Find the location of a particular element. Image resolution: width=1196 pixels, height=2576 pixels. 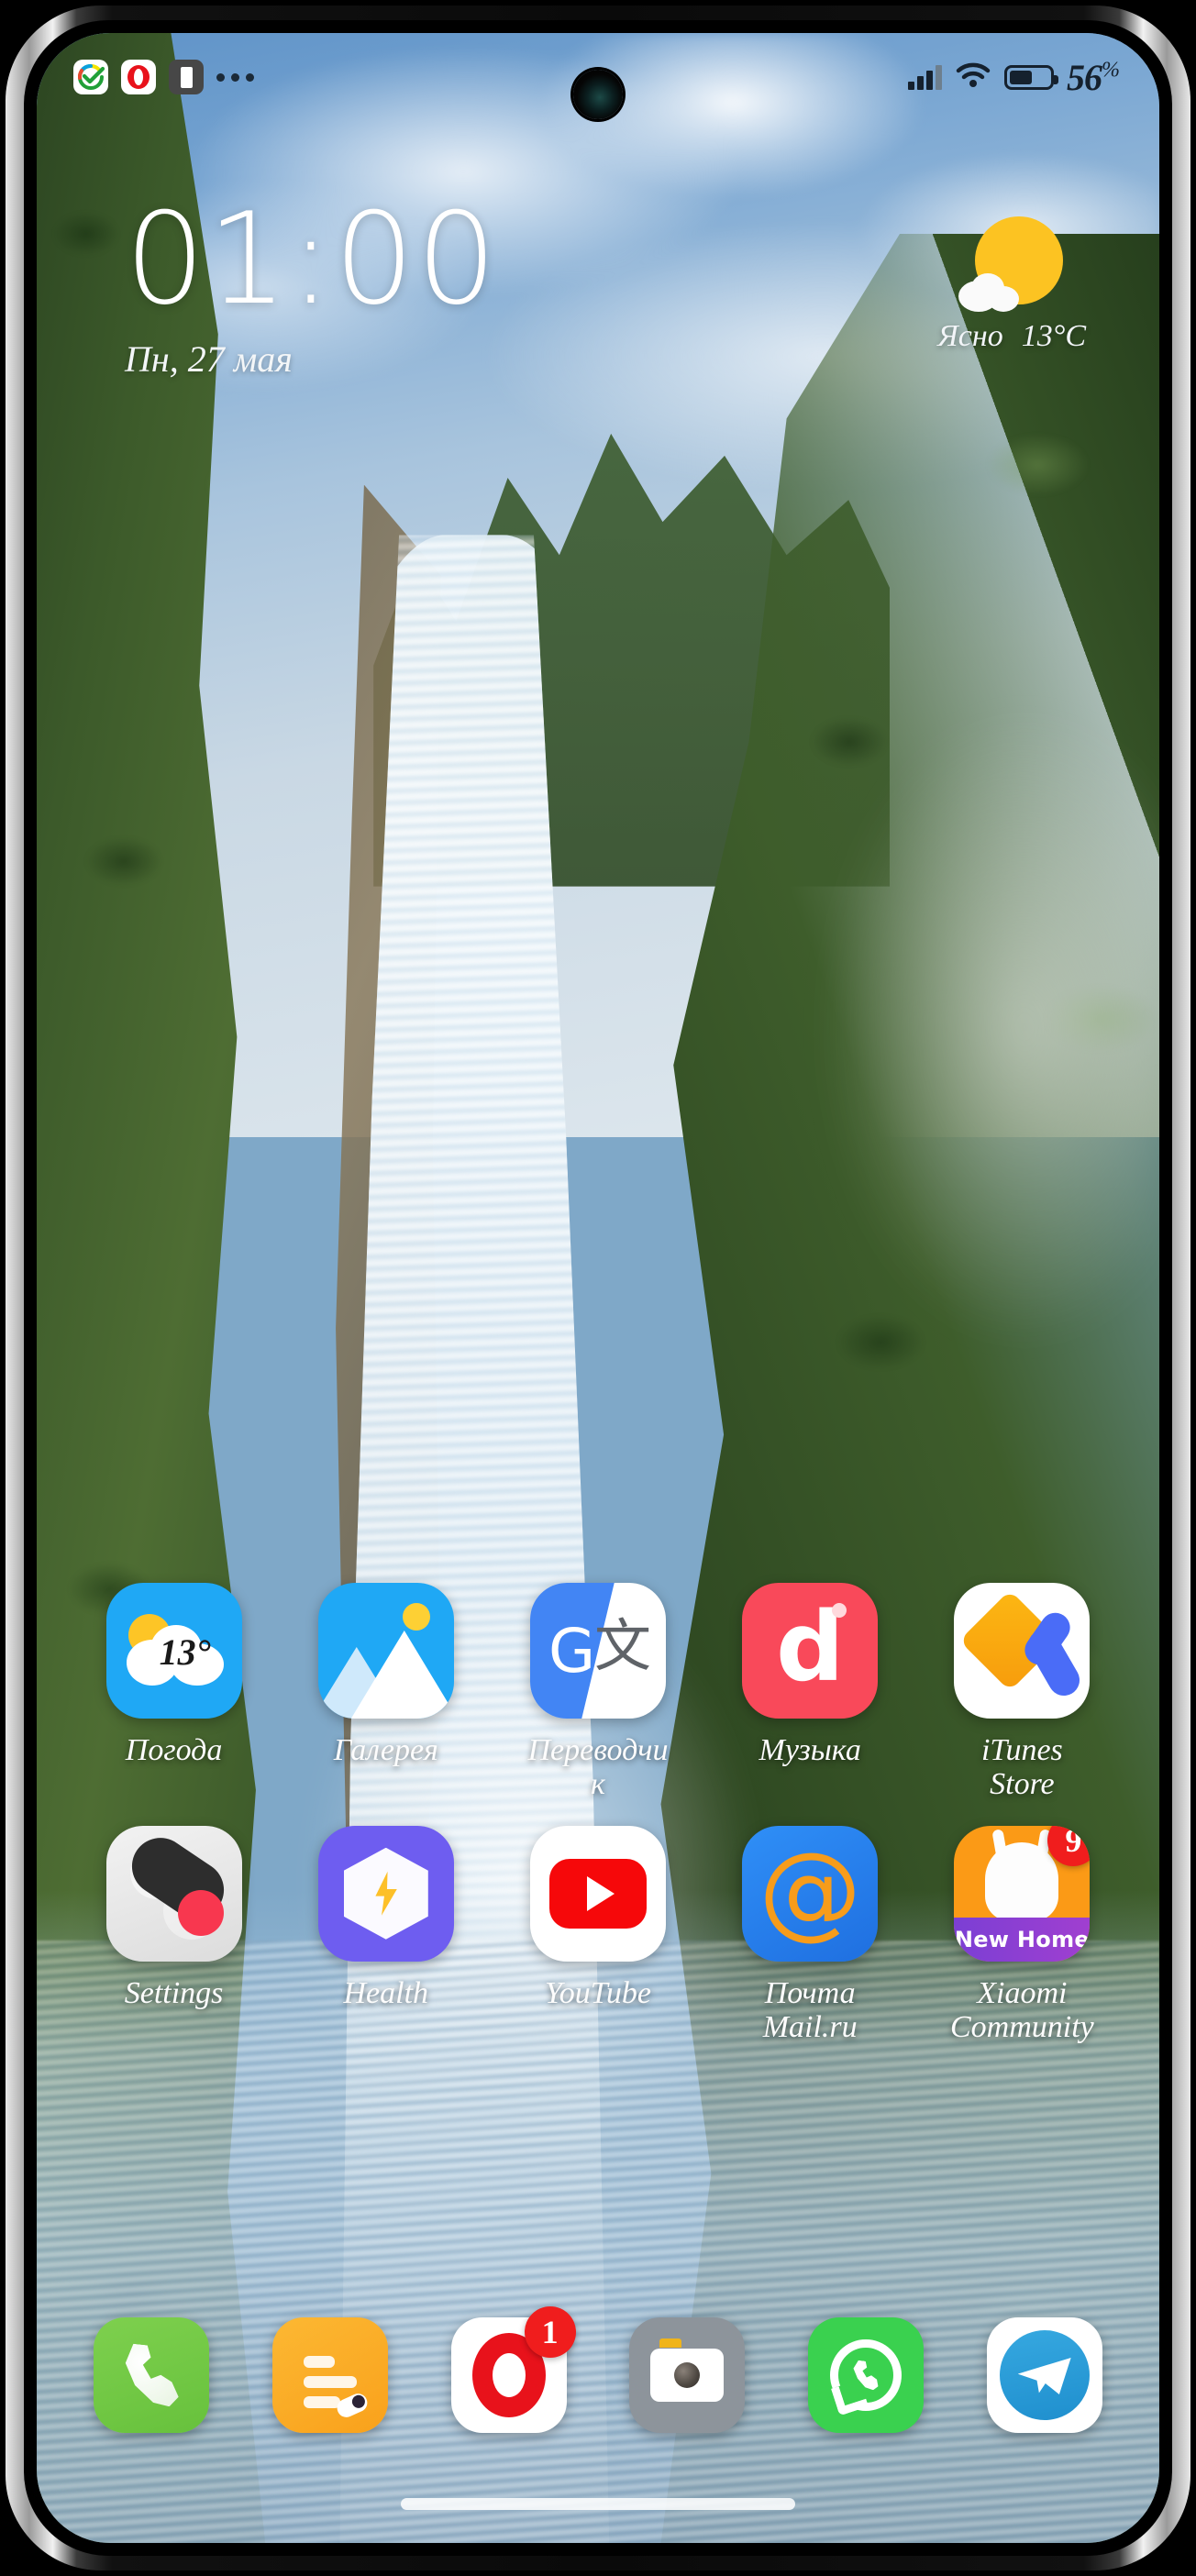

app-translate: G 文 Переводчик is located at coordinates (597, 1692).